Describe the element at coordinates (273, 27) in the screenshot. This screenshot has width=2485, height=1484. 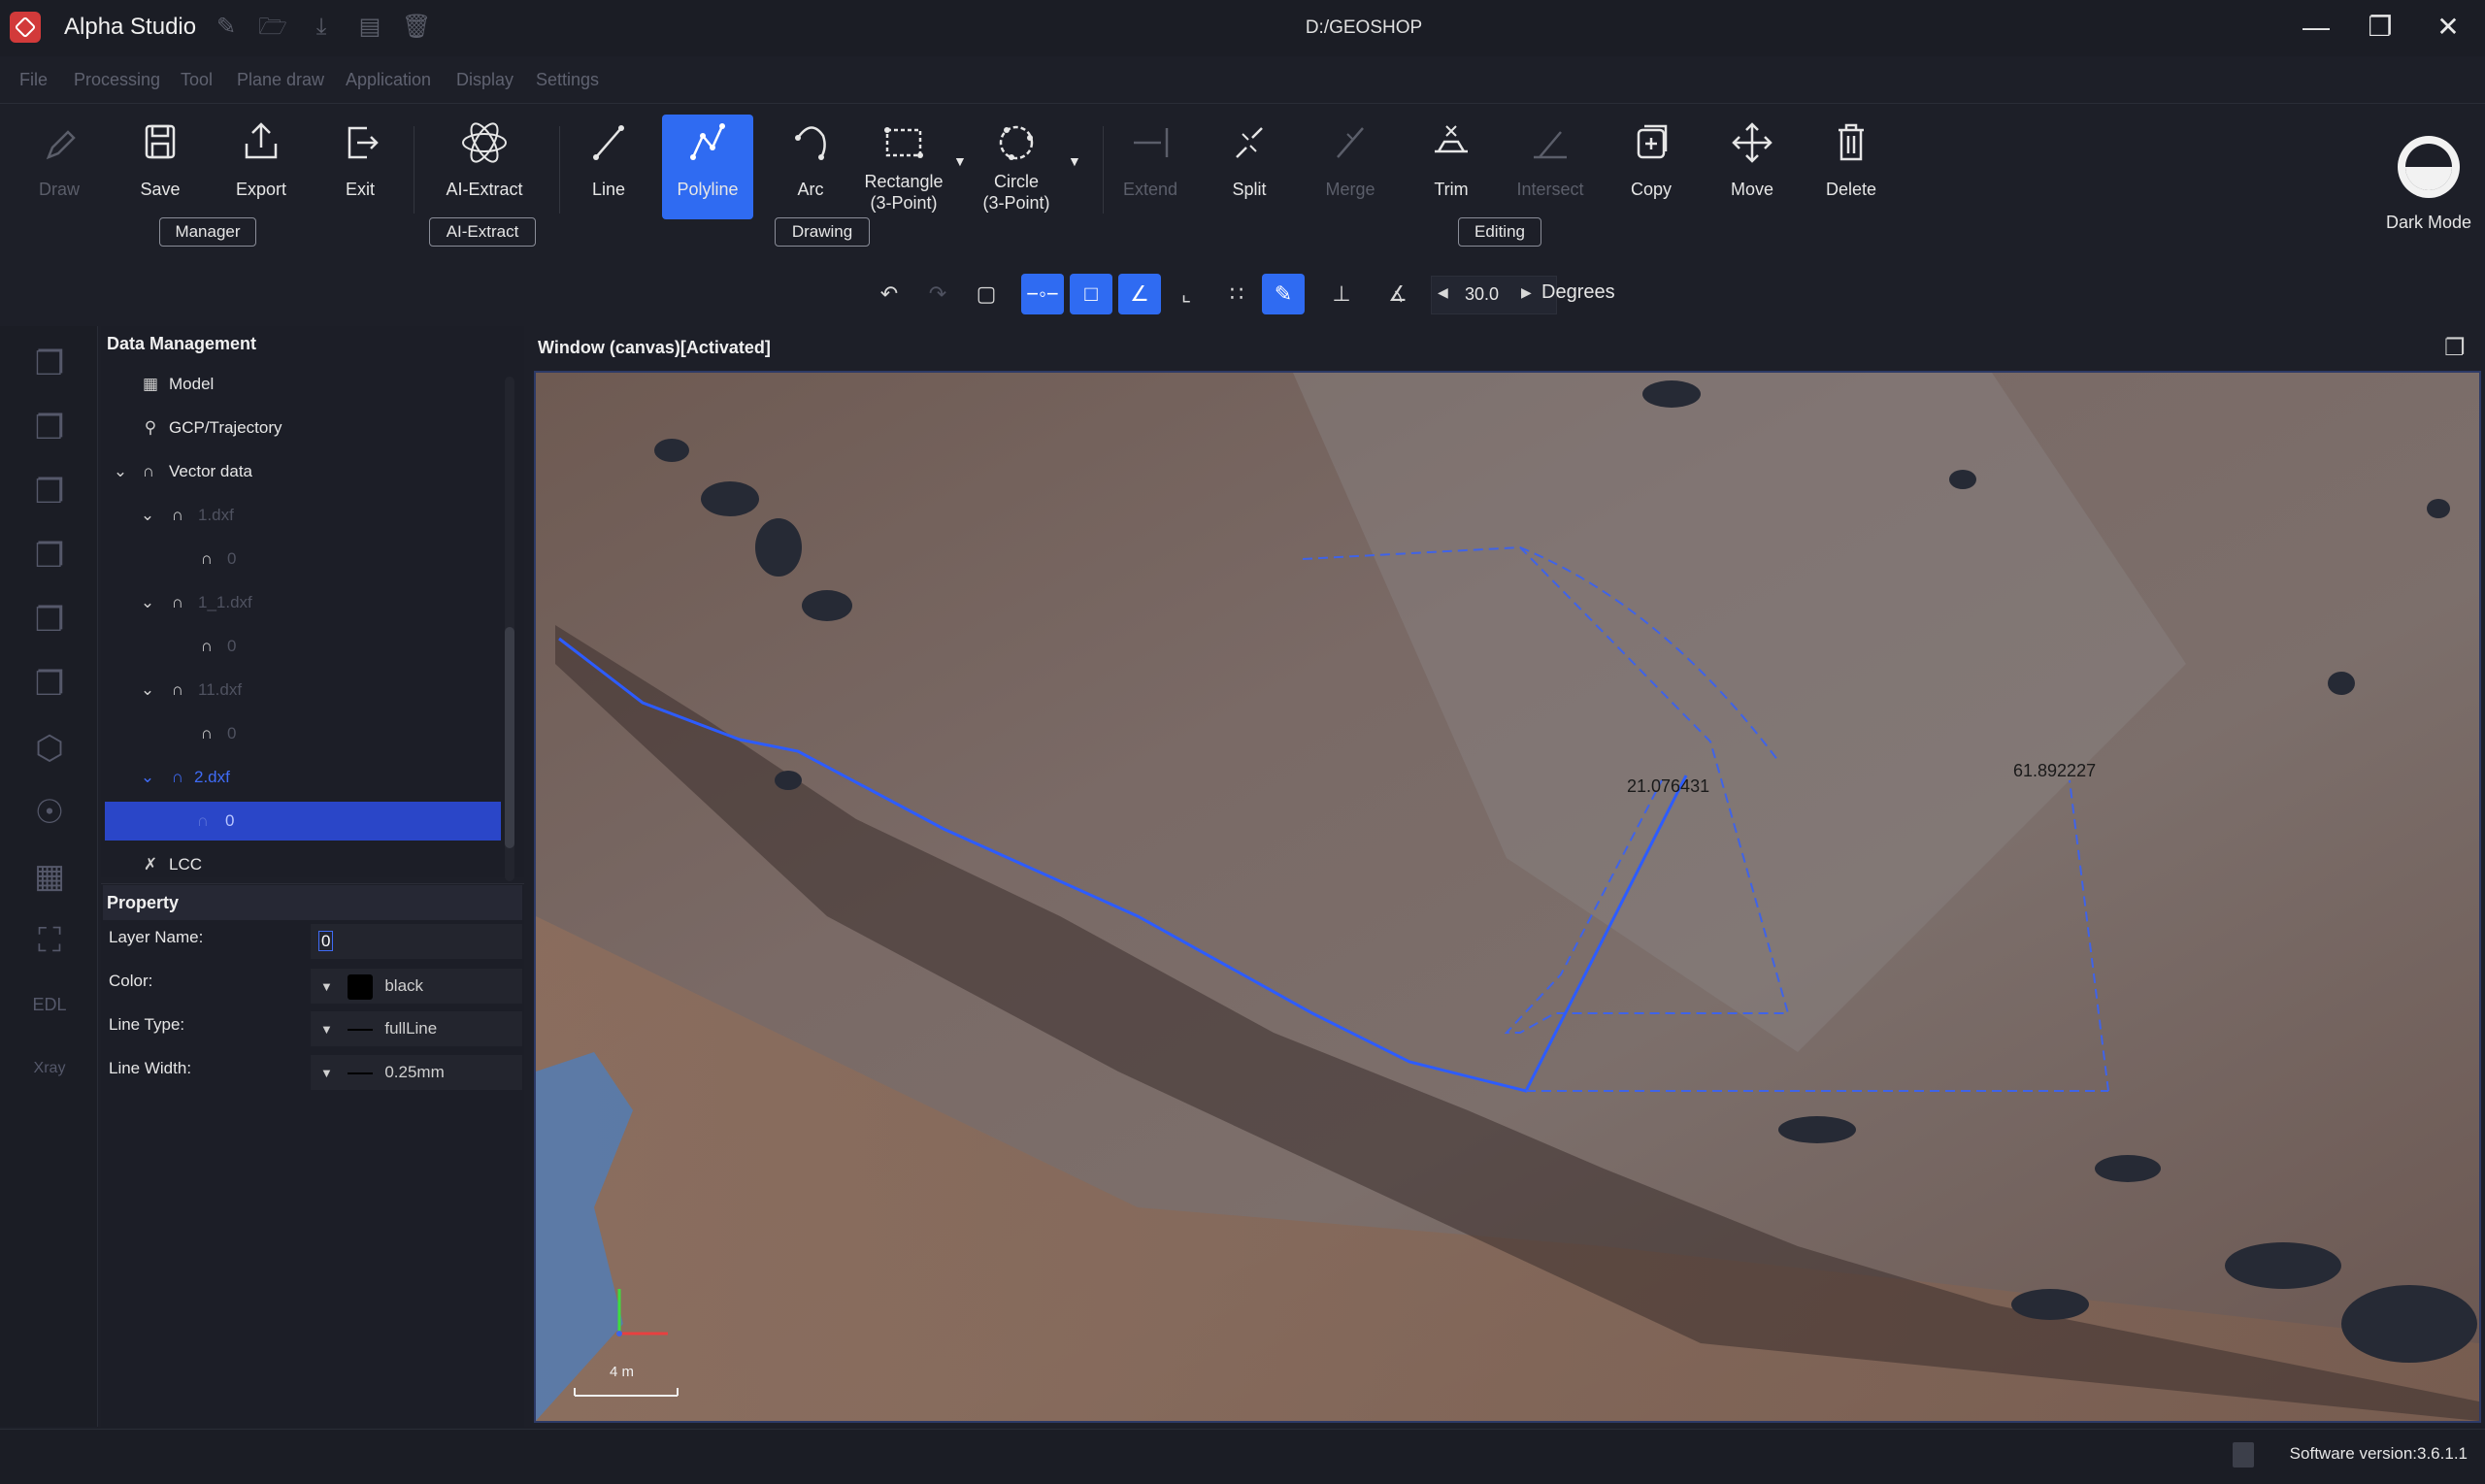
I see `open-folder-icon: 🗁` at that location.